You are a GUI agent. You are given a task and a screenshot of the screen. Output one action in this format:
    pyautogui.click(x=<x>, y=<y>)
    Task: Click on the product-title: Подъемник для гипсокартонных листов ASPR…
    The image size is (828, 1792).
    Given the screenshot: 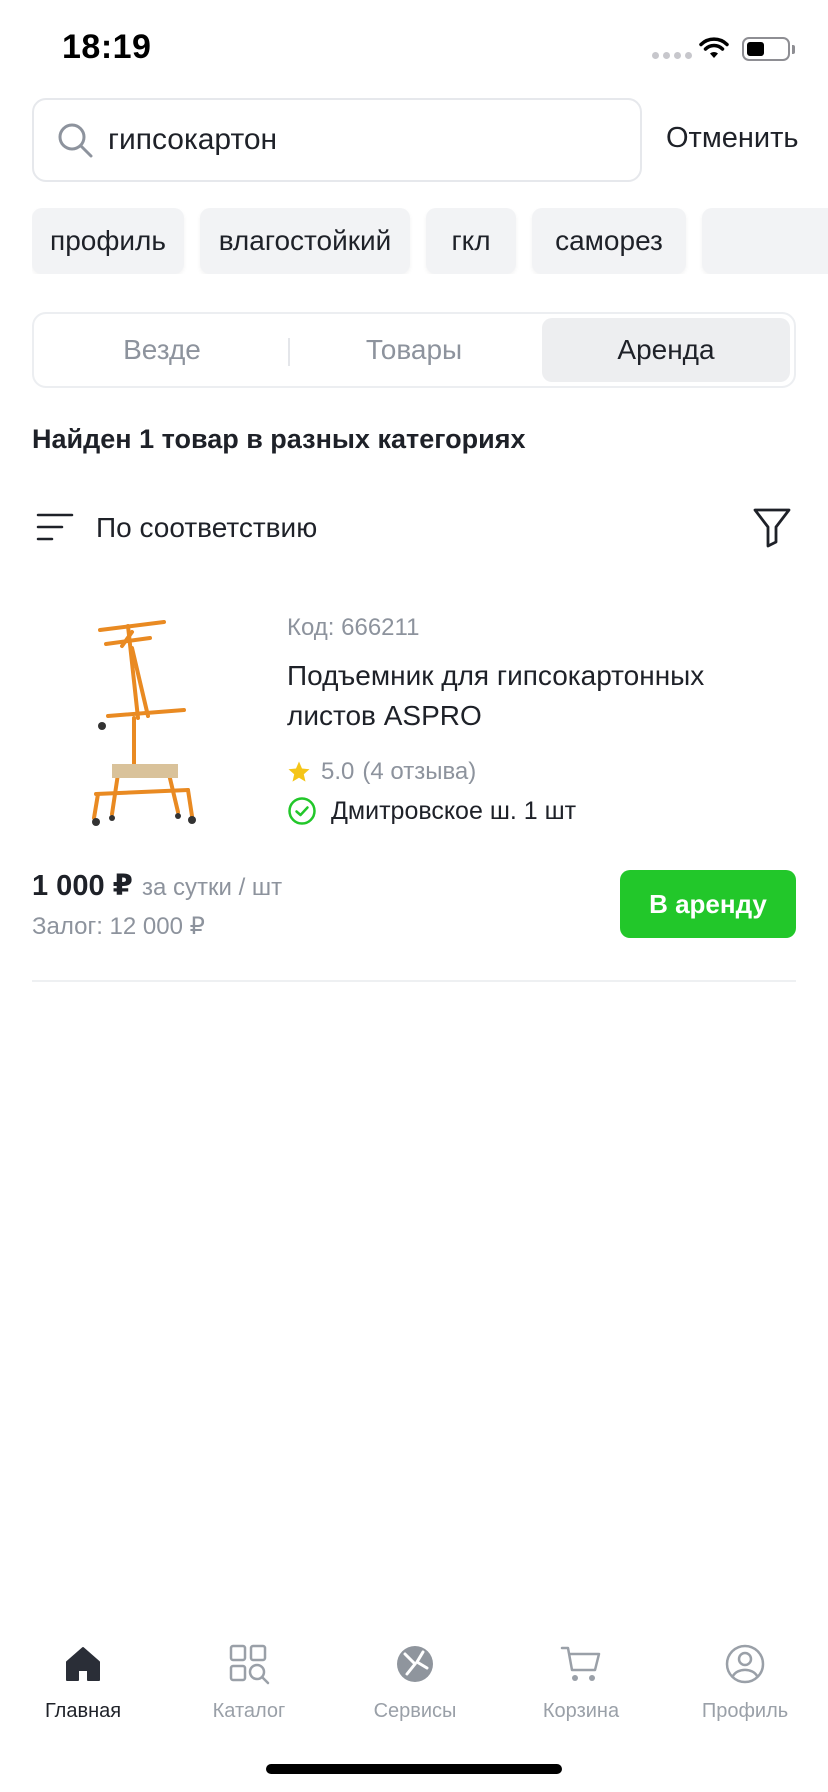 What is the action you would take?
    pyautogui.click(x=537, y=696)
    